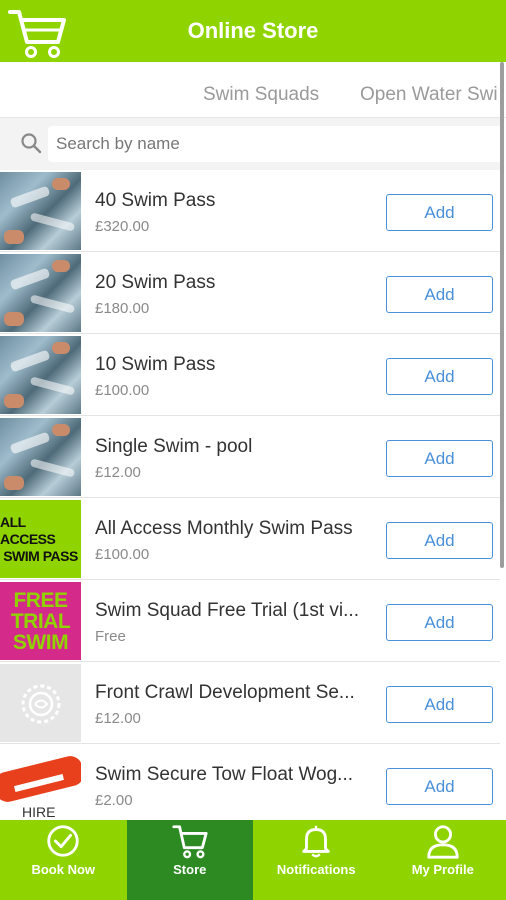 The height and width of the screenshot is (900, 506). Describe the element at coordinates (40, 555) in the screenshot. I see `thumb-text: SWIM PASS` at that location.